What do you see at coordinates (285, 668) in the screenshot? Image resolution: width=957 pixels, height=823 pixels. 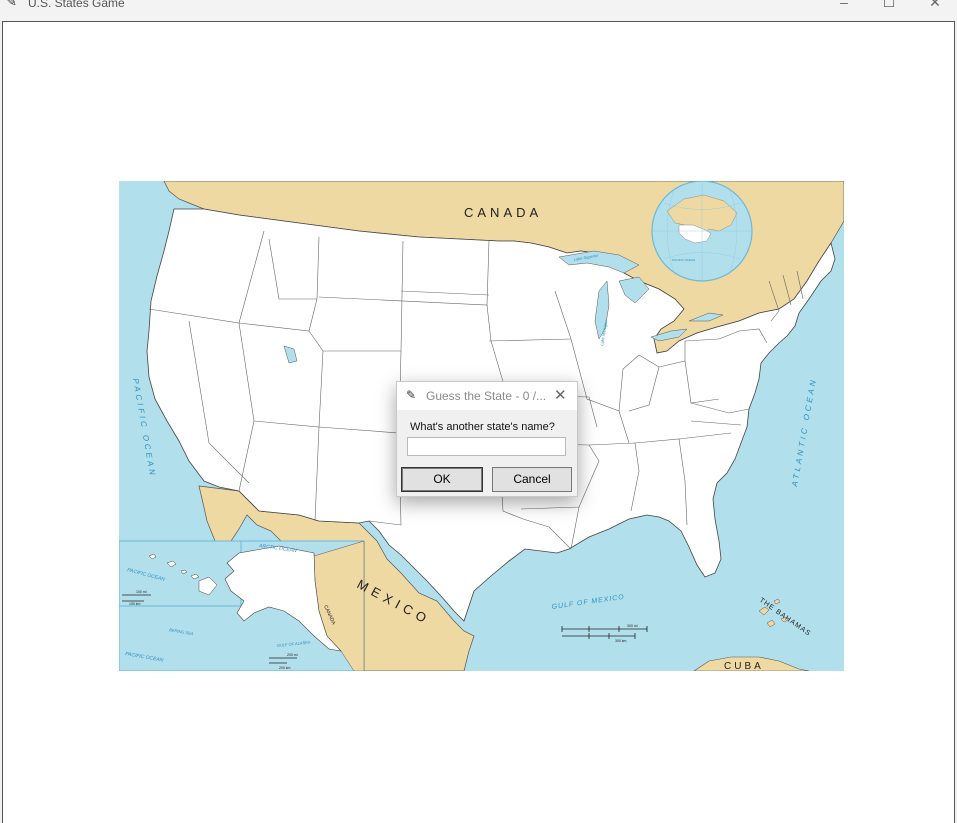 I see `label-alaska-km: 200 km` at bounding box center [285, 668].